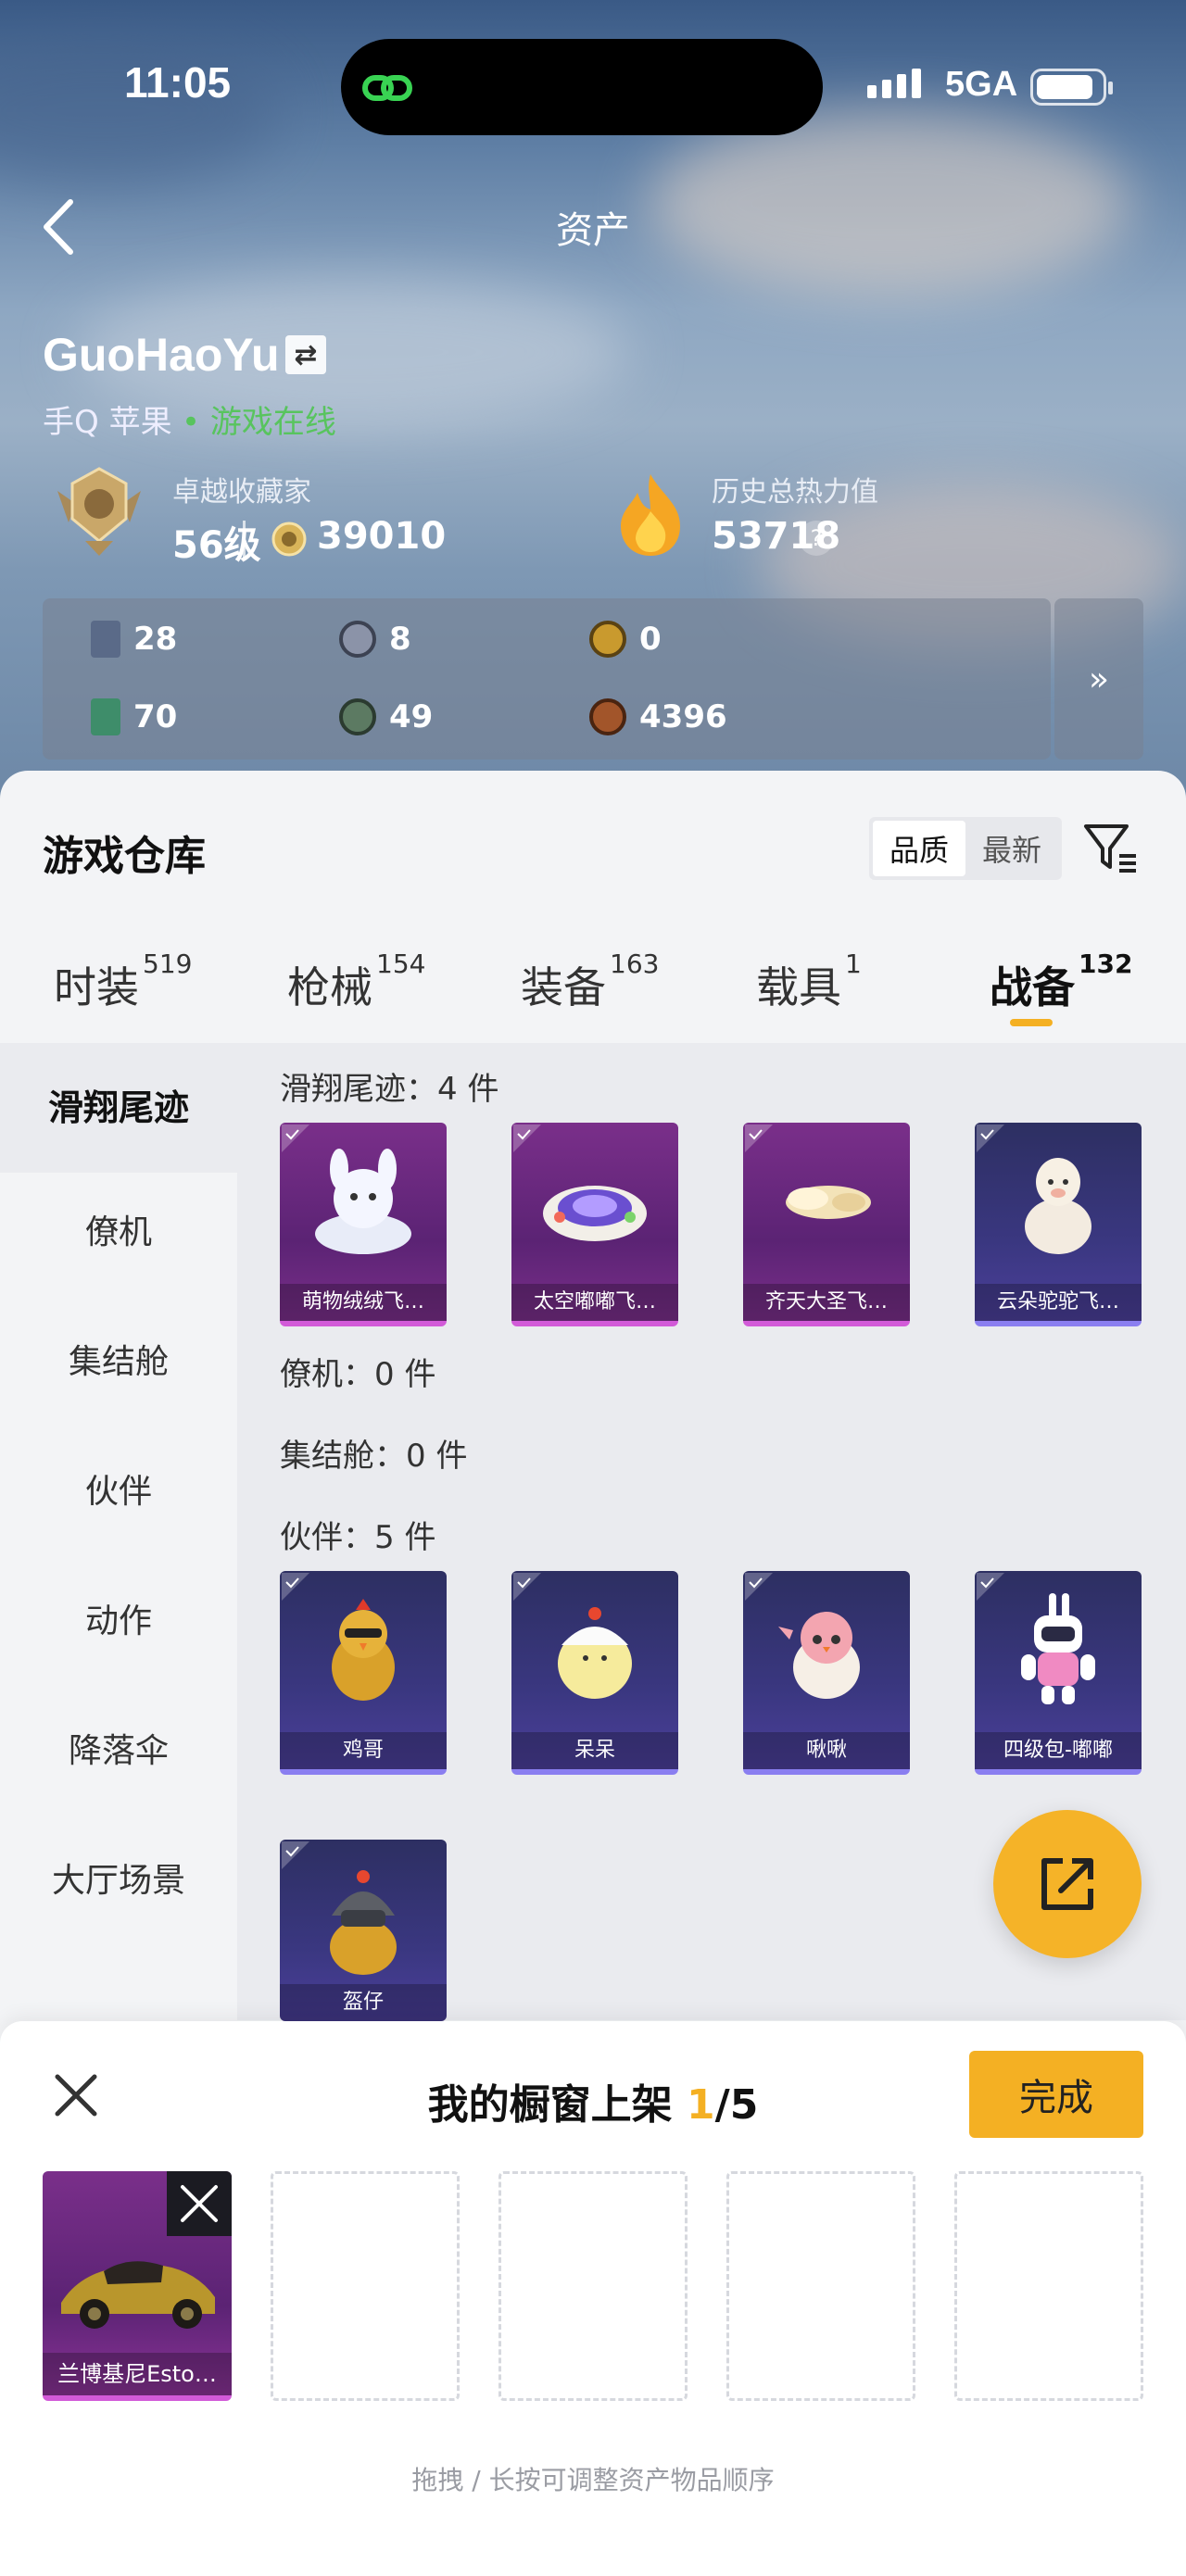  What do you see at coordinates (118, 1622) in the screenshot?
I see `category-emote: 动作` at bounding box center [118, 1622].